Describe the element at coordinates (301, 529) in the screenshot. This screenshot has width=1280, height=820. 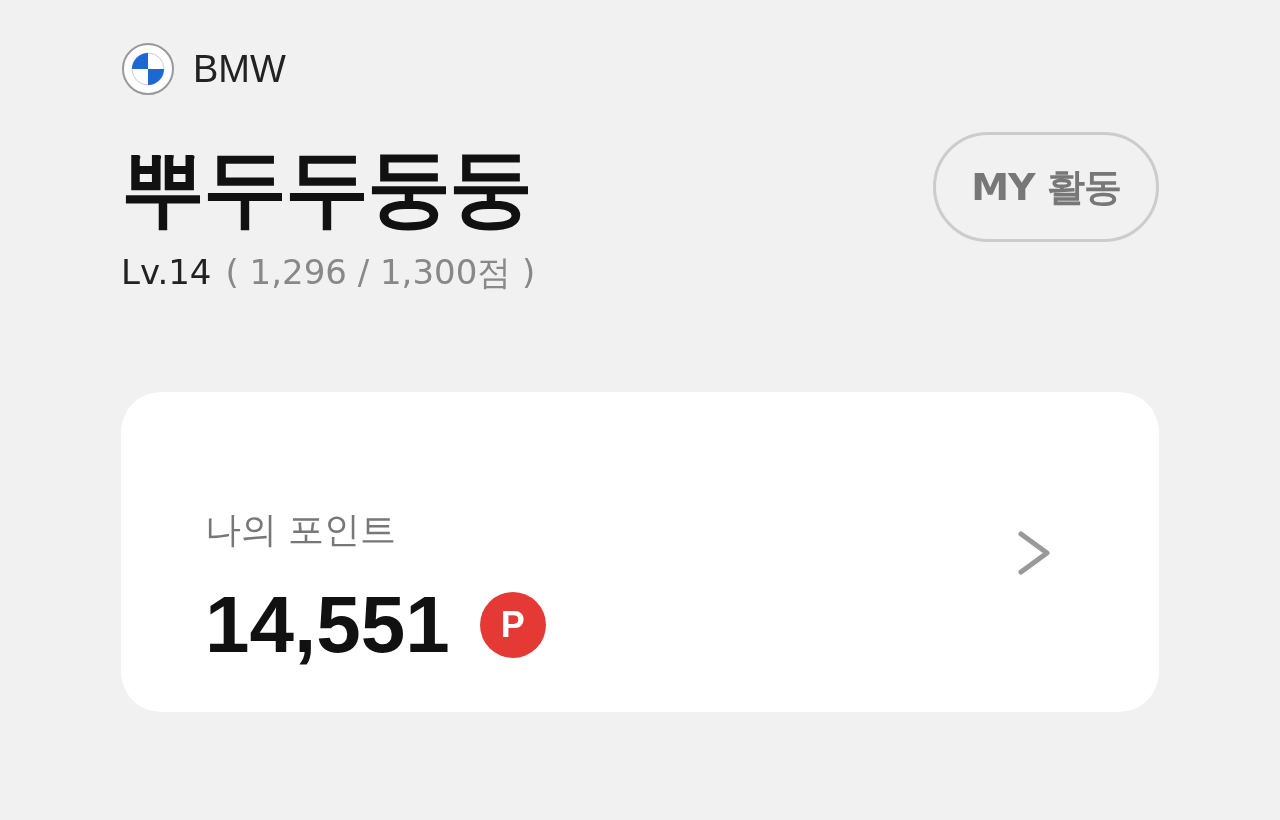
I see `points-label: 나의 포인트` at that location.